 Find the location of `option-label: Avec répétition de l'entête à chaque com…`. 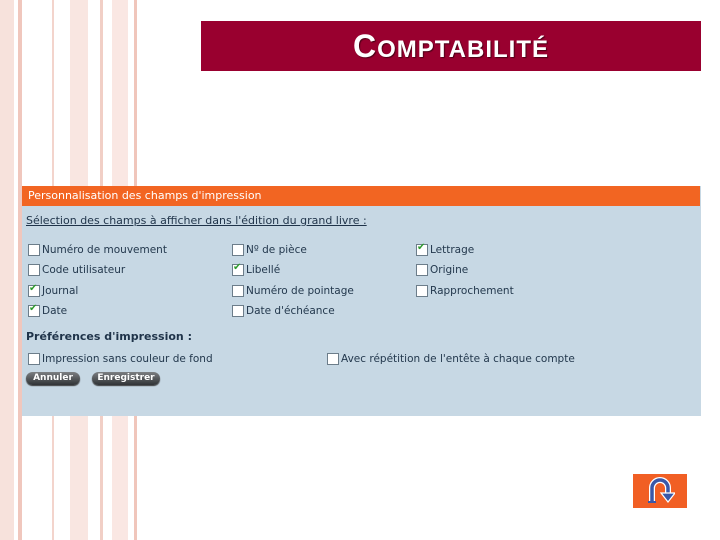

option-label: Avec répétition de l'entête à chaque com… is located at coordinates (458, 359).